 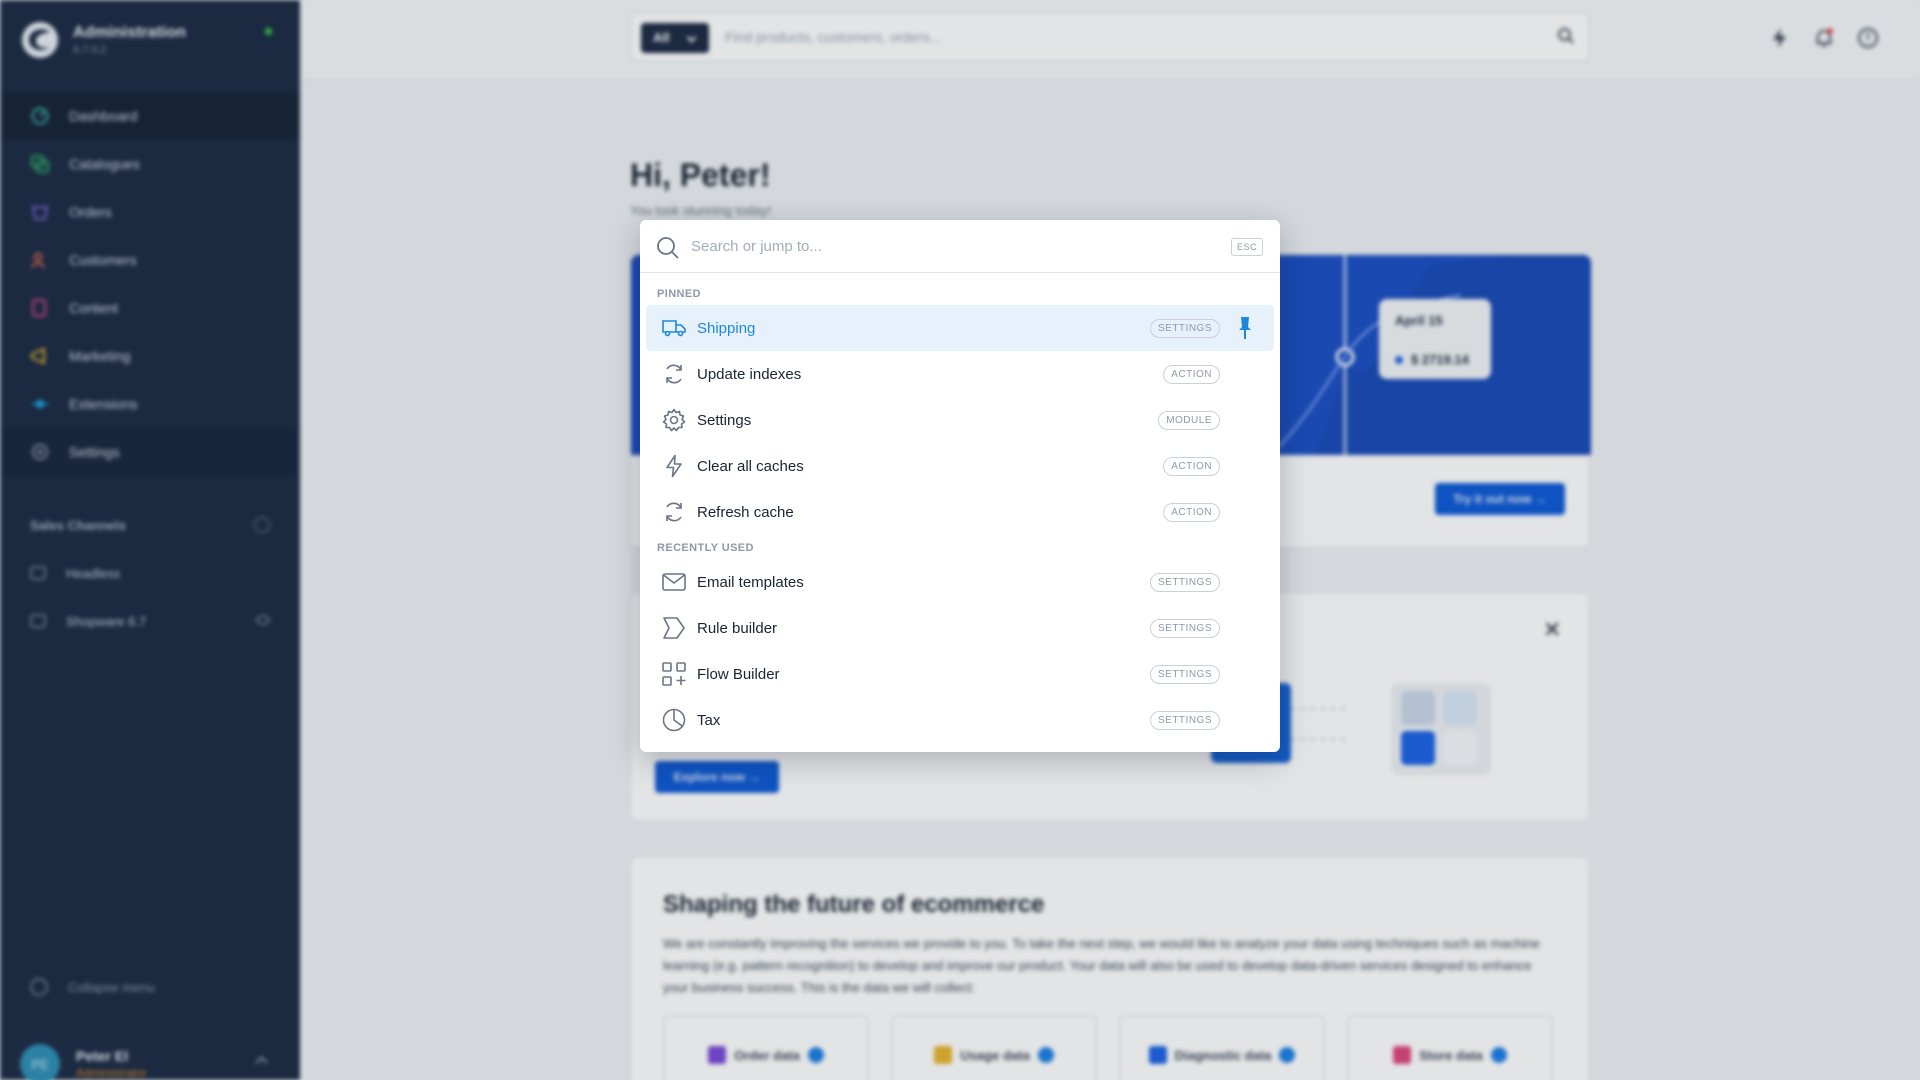 What do you see at coordinates (960, 466) in the screenshot?
I see `palette-item-clear-all-caches: Clear all caches ACTION` at bounding box center [960, 466].